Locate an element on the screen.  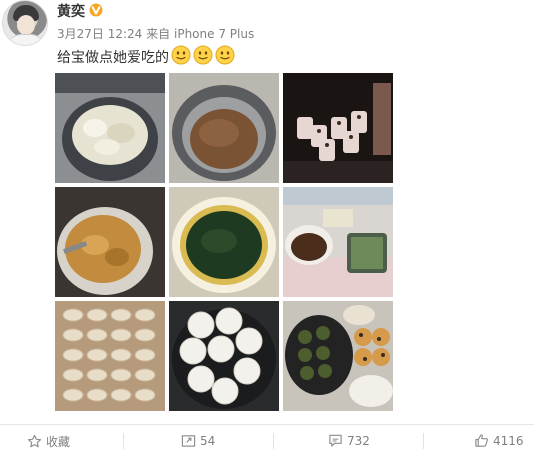
photo-dumplings-tray is located at coordinates (110, 356).